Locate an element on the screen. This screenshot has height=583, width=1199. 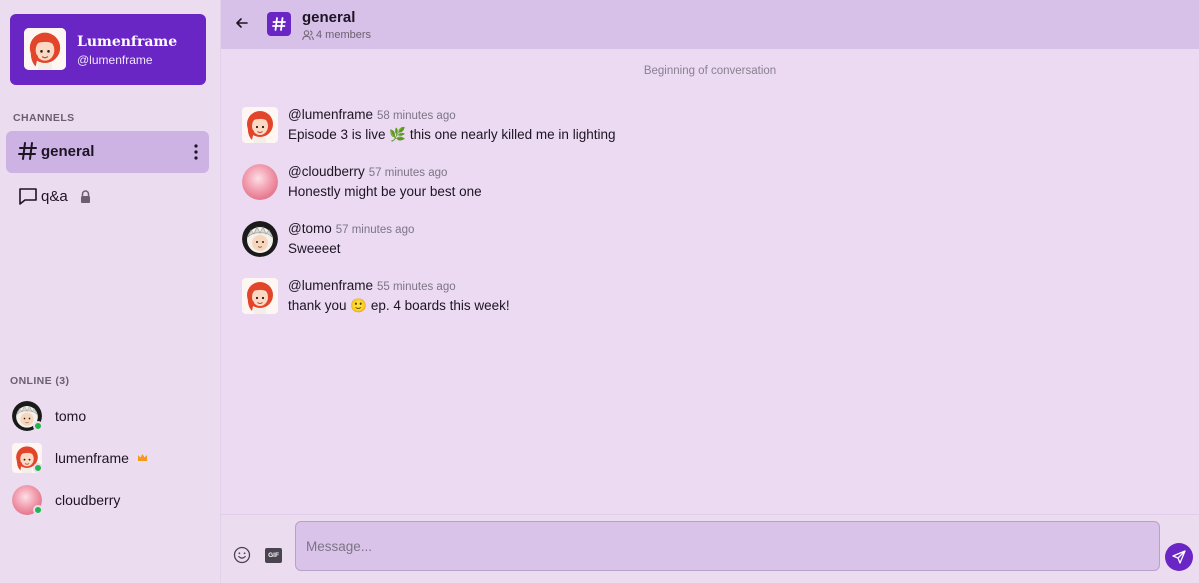
message-text: thank you 🙂 ep. 4 boards this week! is located at coordinates (399, 305).